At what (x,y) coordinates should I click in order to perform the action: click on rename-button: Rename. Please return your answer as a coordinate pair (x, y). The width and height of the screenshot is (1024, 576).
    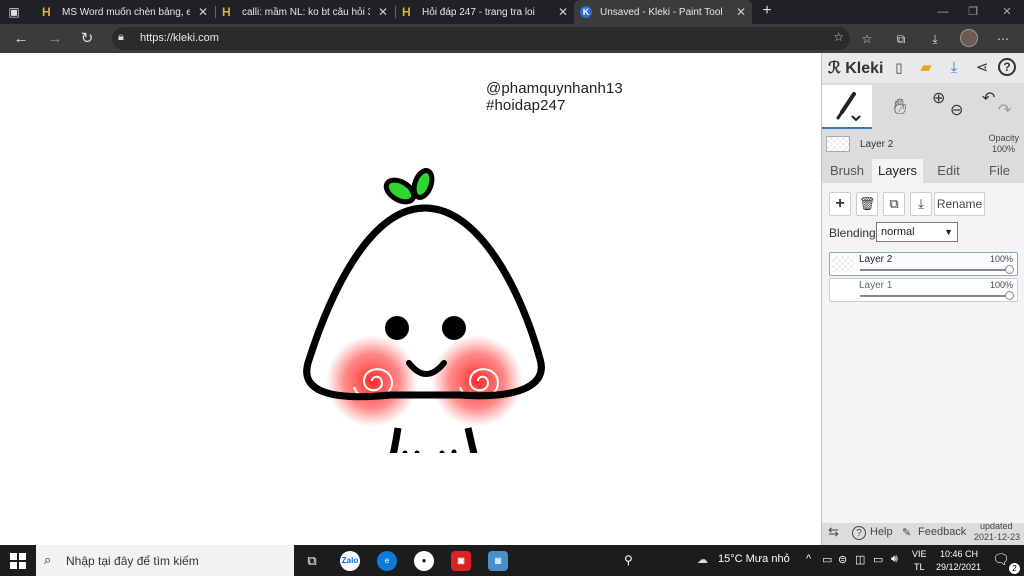
    Looking at the image, I should click on (959, 204).